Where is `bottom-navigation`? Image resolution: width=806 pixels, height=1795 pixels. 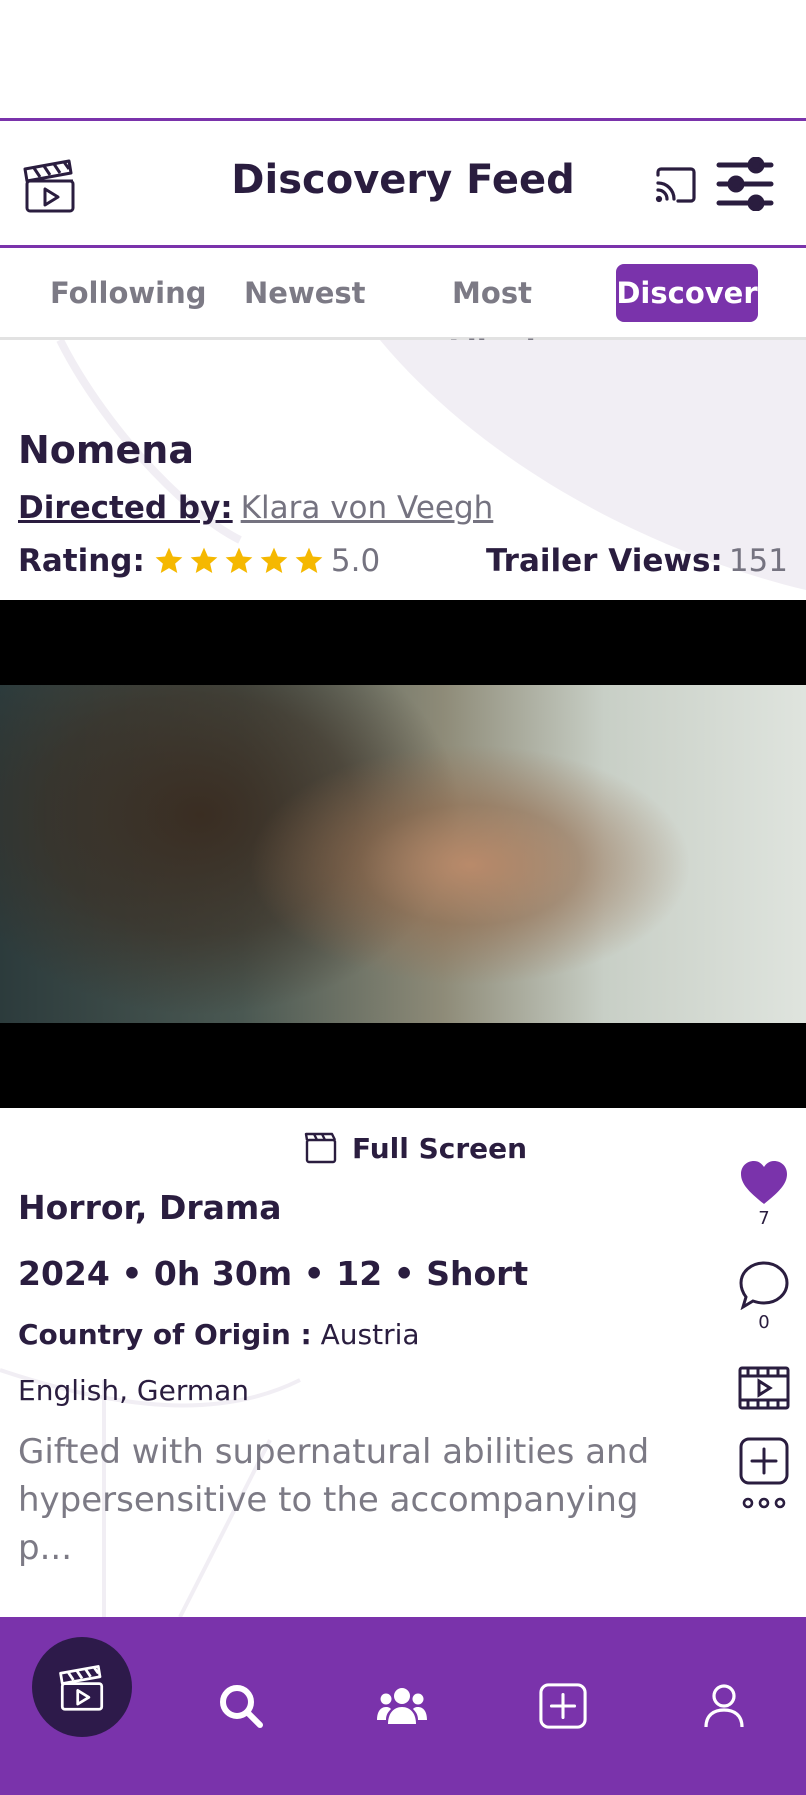 bottom-navigation is located at coordinates (403, 1706).